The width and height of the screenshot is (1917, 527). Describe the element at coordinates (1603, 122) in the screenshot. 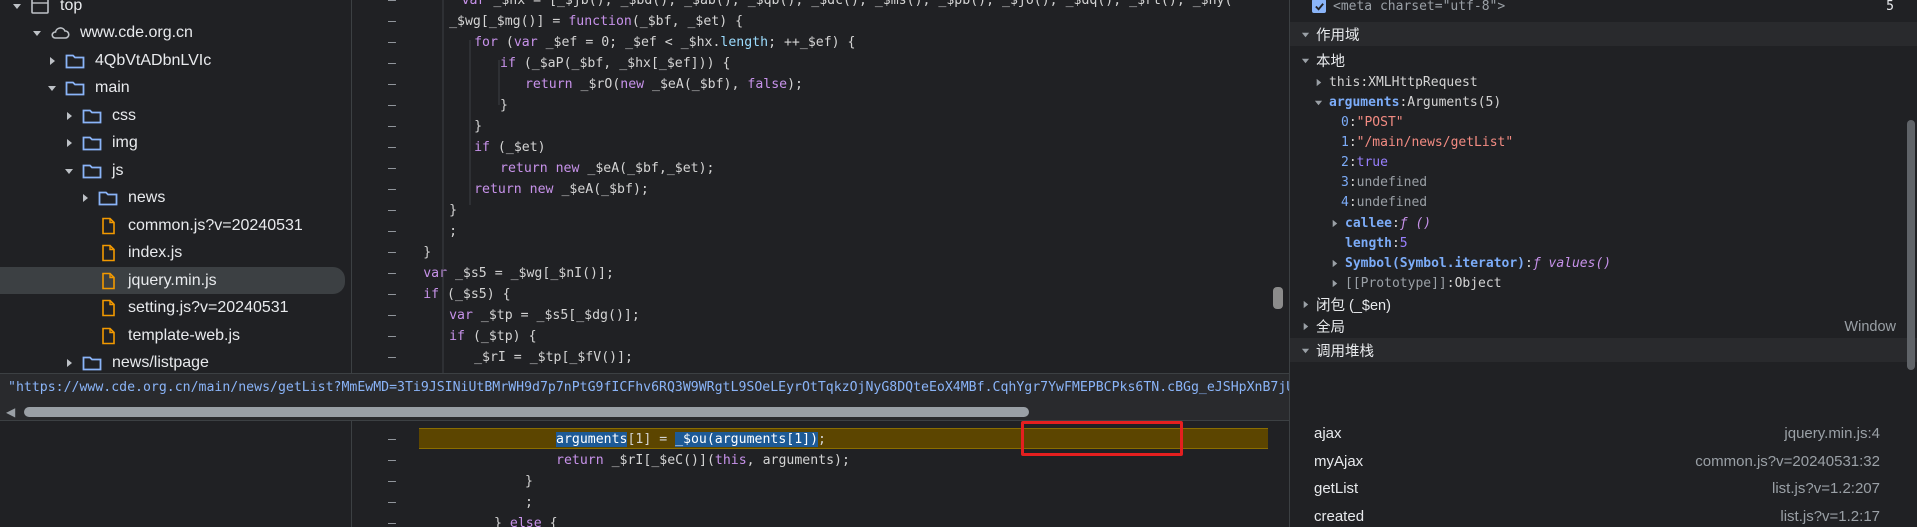

I see `argument-row: 0: "POST"` at that location.